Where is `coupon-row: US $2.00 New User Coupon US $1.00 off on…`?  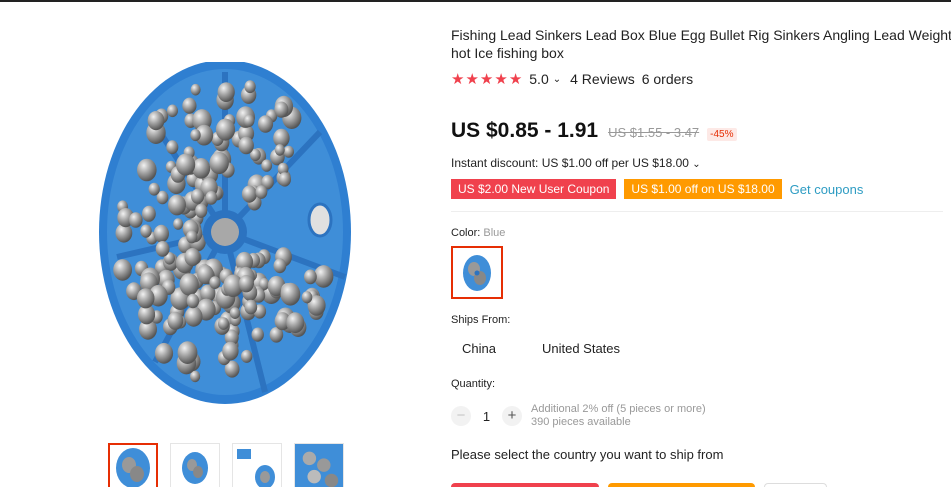 coupon-row: US $2.00 New User Coupon US $1.00 off on… is located at coordinates (657, 189).